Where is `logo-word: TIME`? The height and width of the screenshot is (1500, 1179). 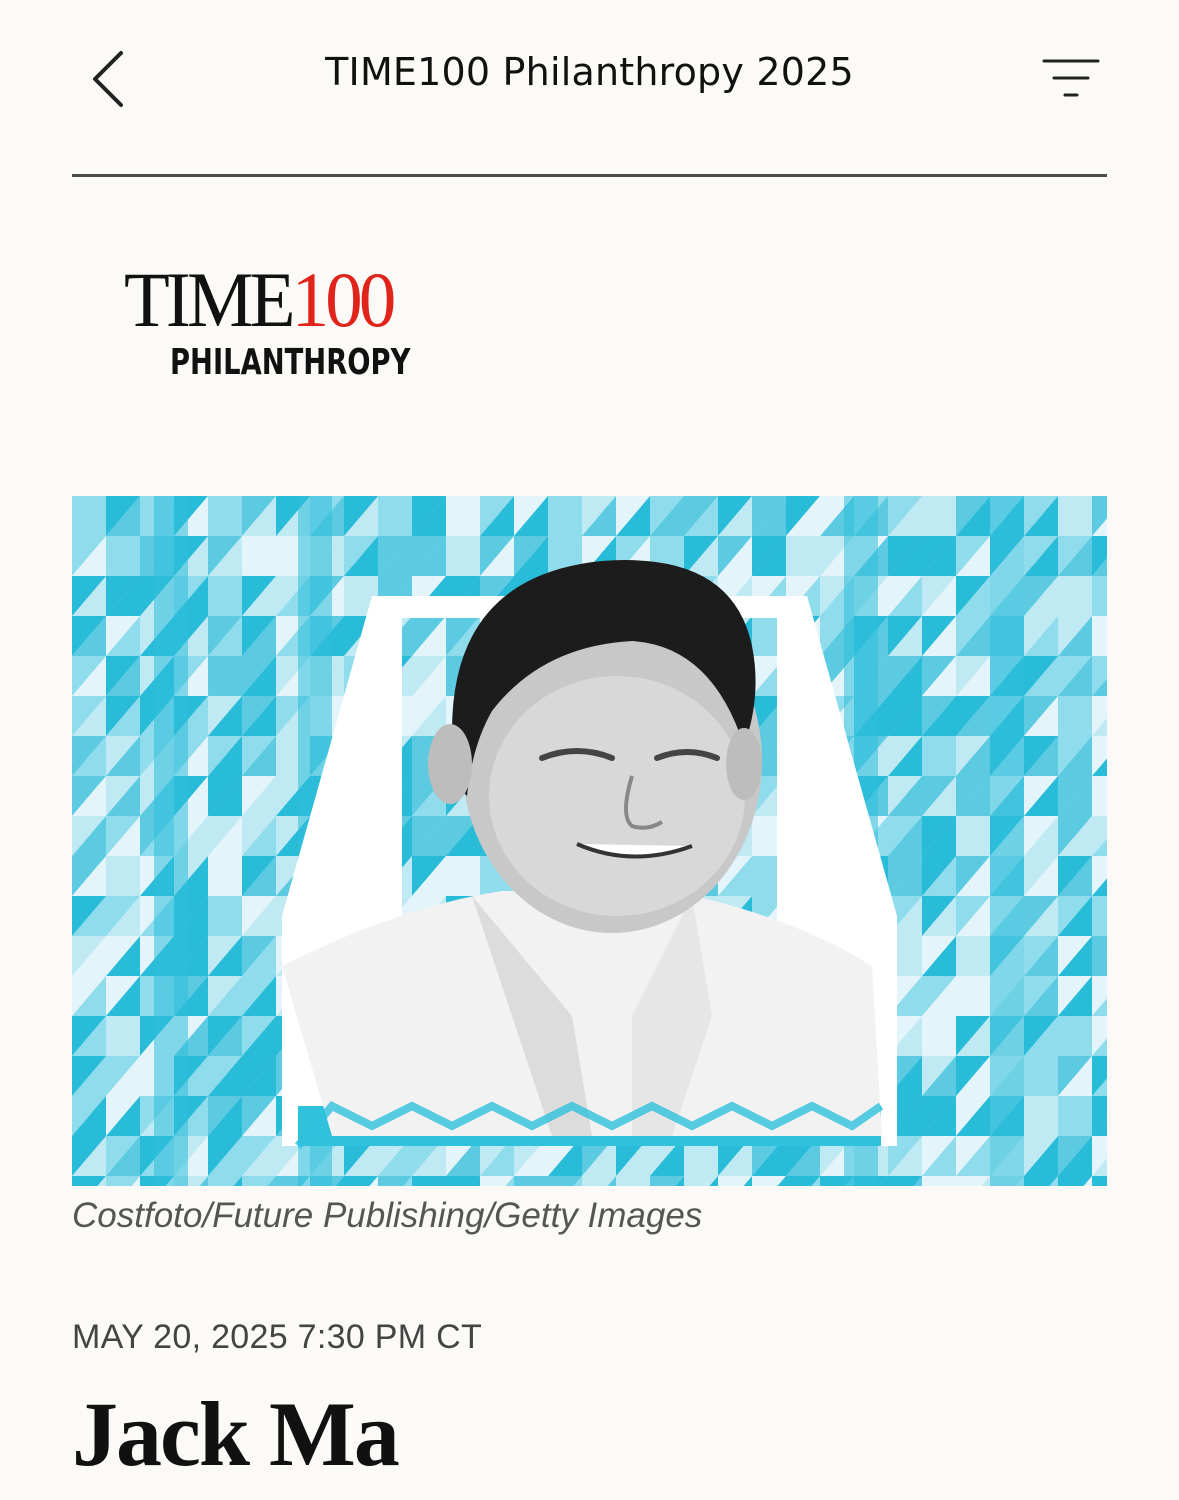
logo-word: TIME is located at coordinates (209, 299).